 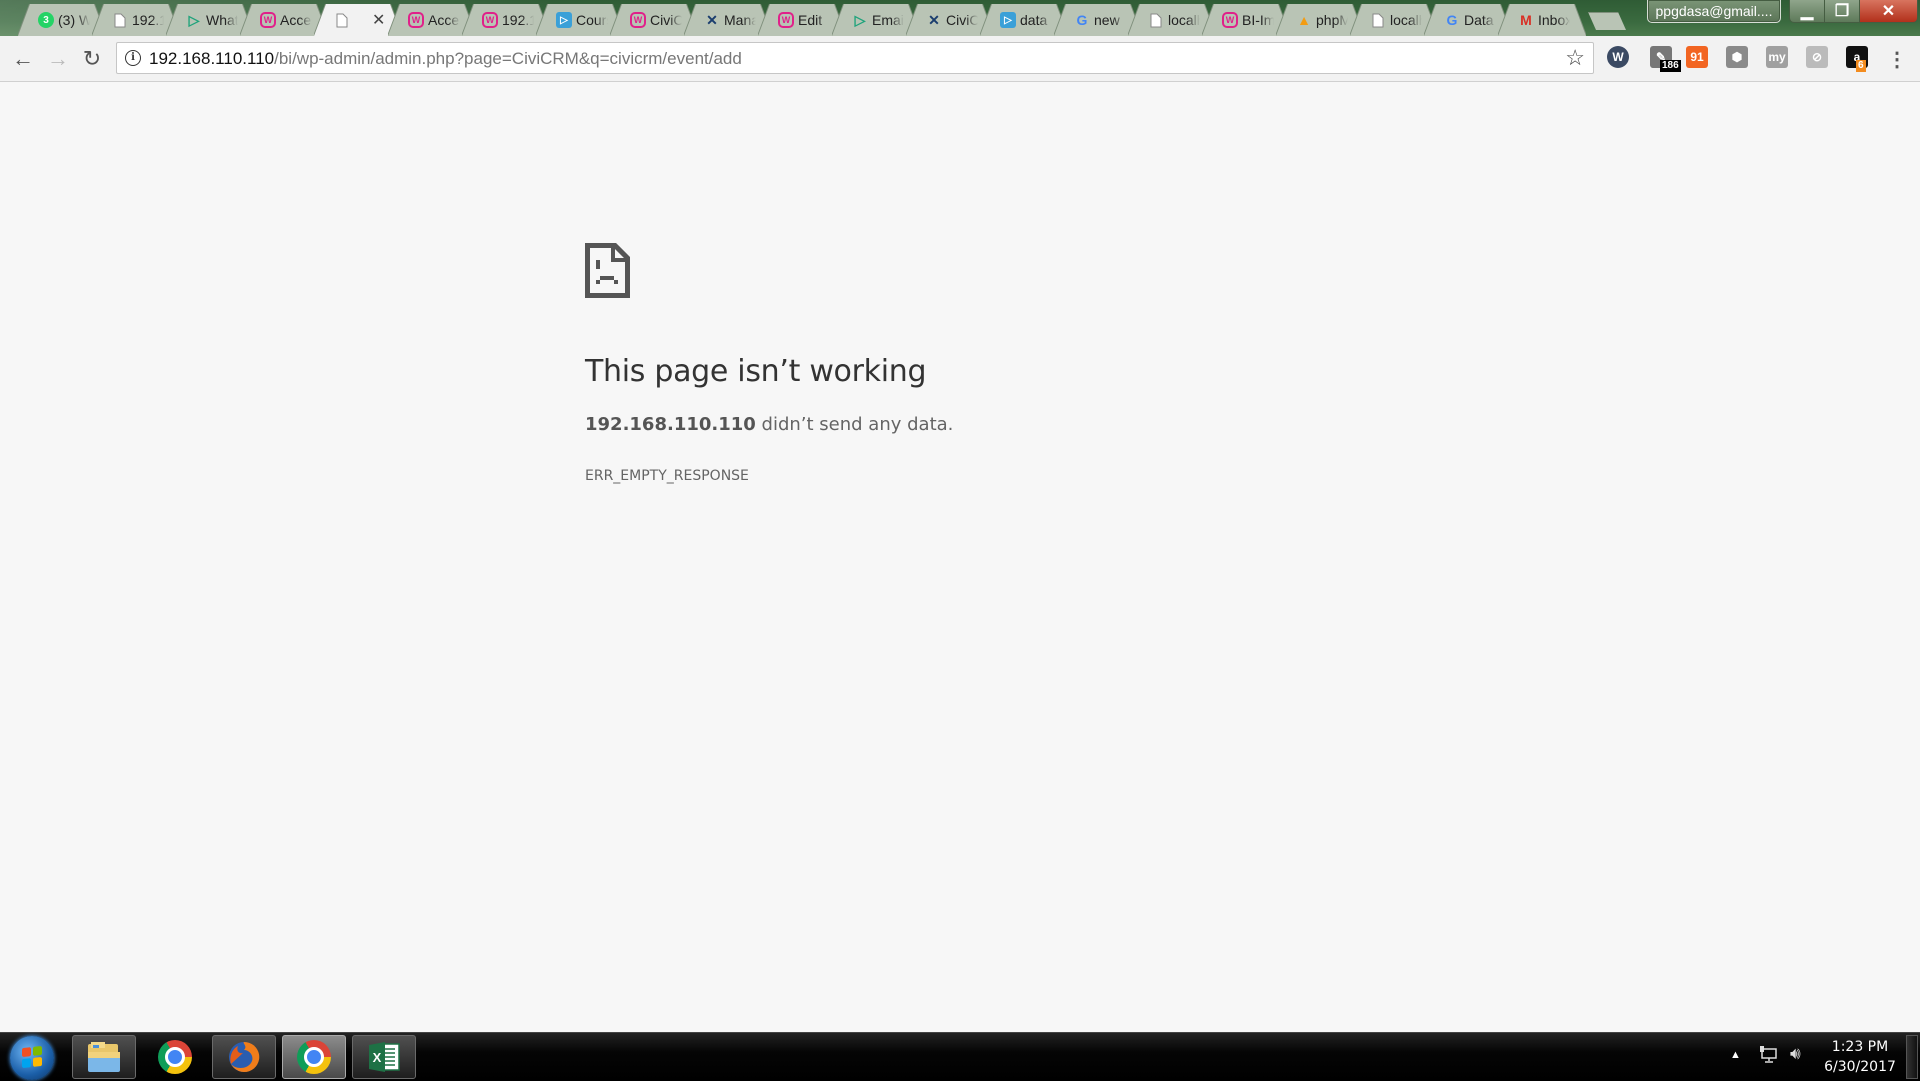 What do you see at coordinates (1332, 20) in the screenshot?
I see `tab-title: phpMyAdmin` at bounding box center [1332, 20].